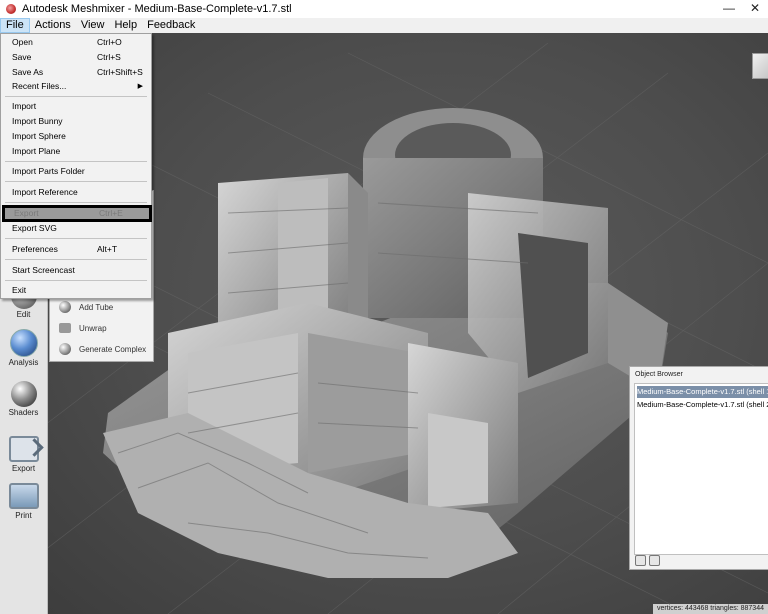 The height and width of the screenshot is (614, 768). I want to click on menu-open: Open Ctrl+O, so click(76, 42).